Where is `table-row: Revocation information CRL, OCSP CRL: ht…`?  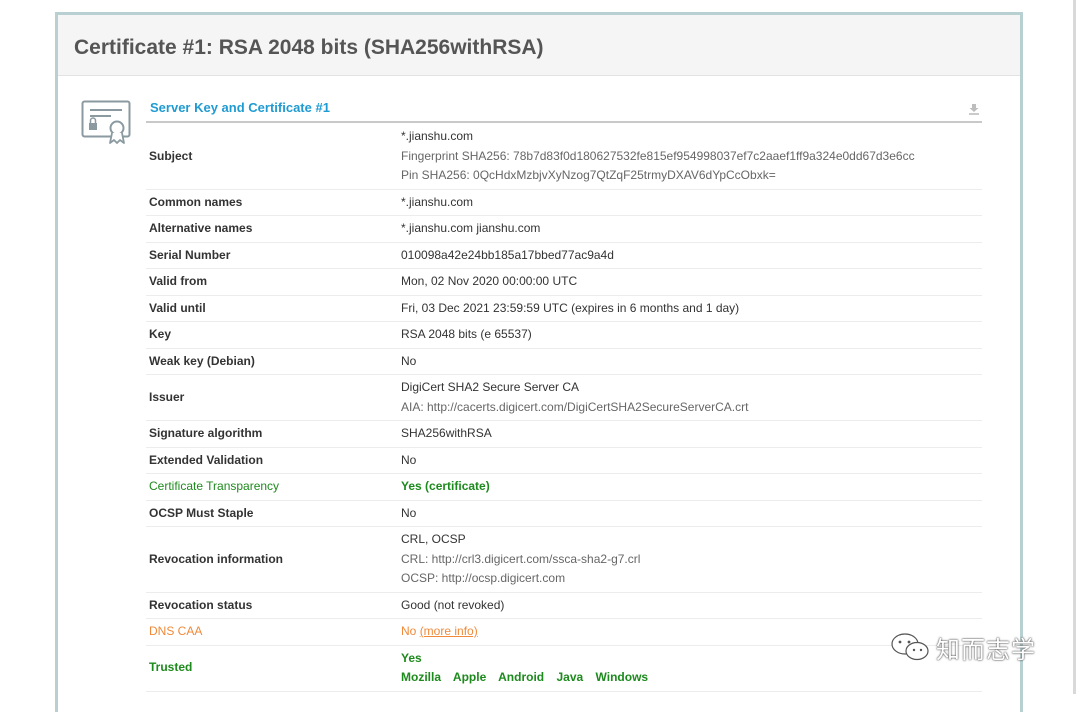 table-row: Revocation information CRL, OCSP CRL: ht… is located at coordinates (564, 559).